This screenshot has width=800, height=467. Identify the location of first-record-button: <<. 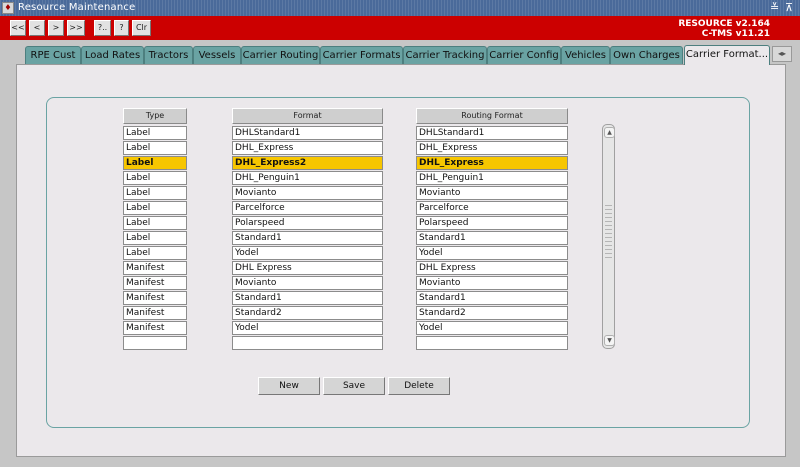
(18, 28).